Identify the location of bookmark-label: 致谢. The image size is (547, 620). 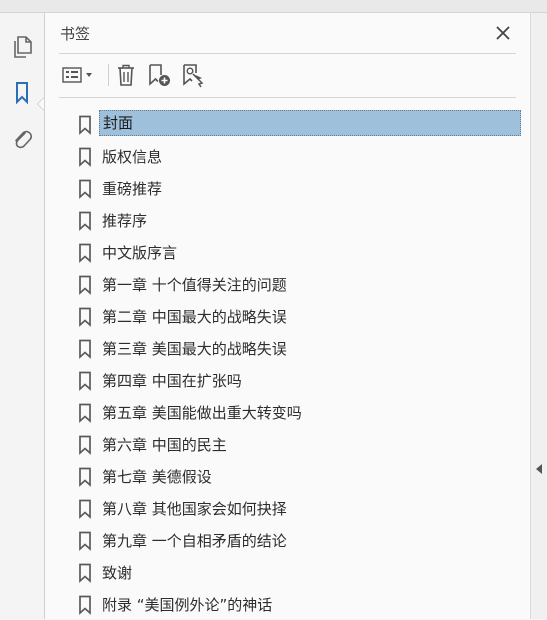
(117, 573).